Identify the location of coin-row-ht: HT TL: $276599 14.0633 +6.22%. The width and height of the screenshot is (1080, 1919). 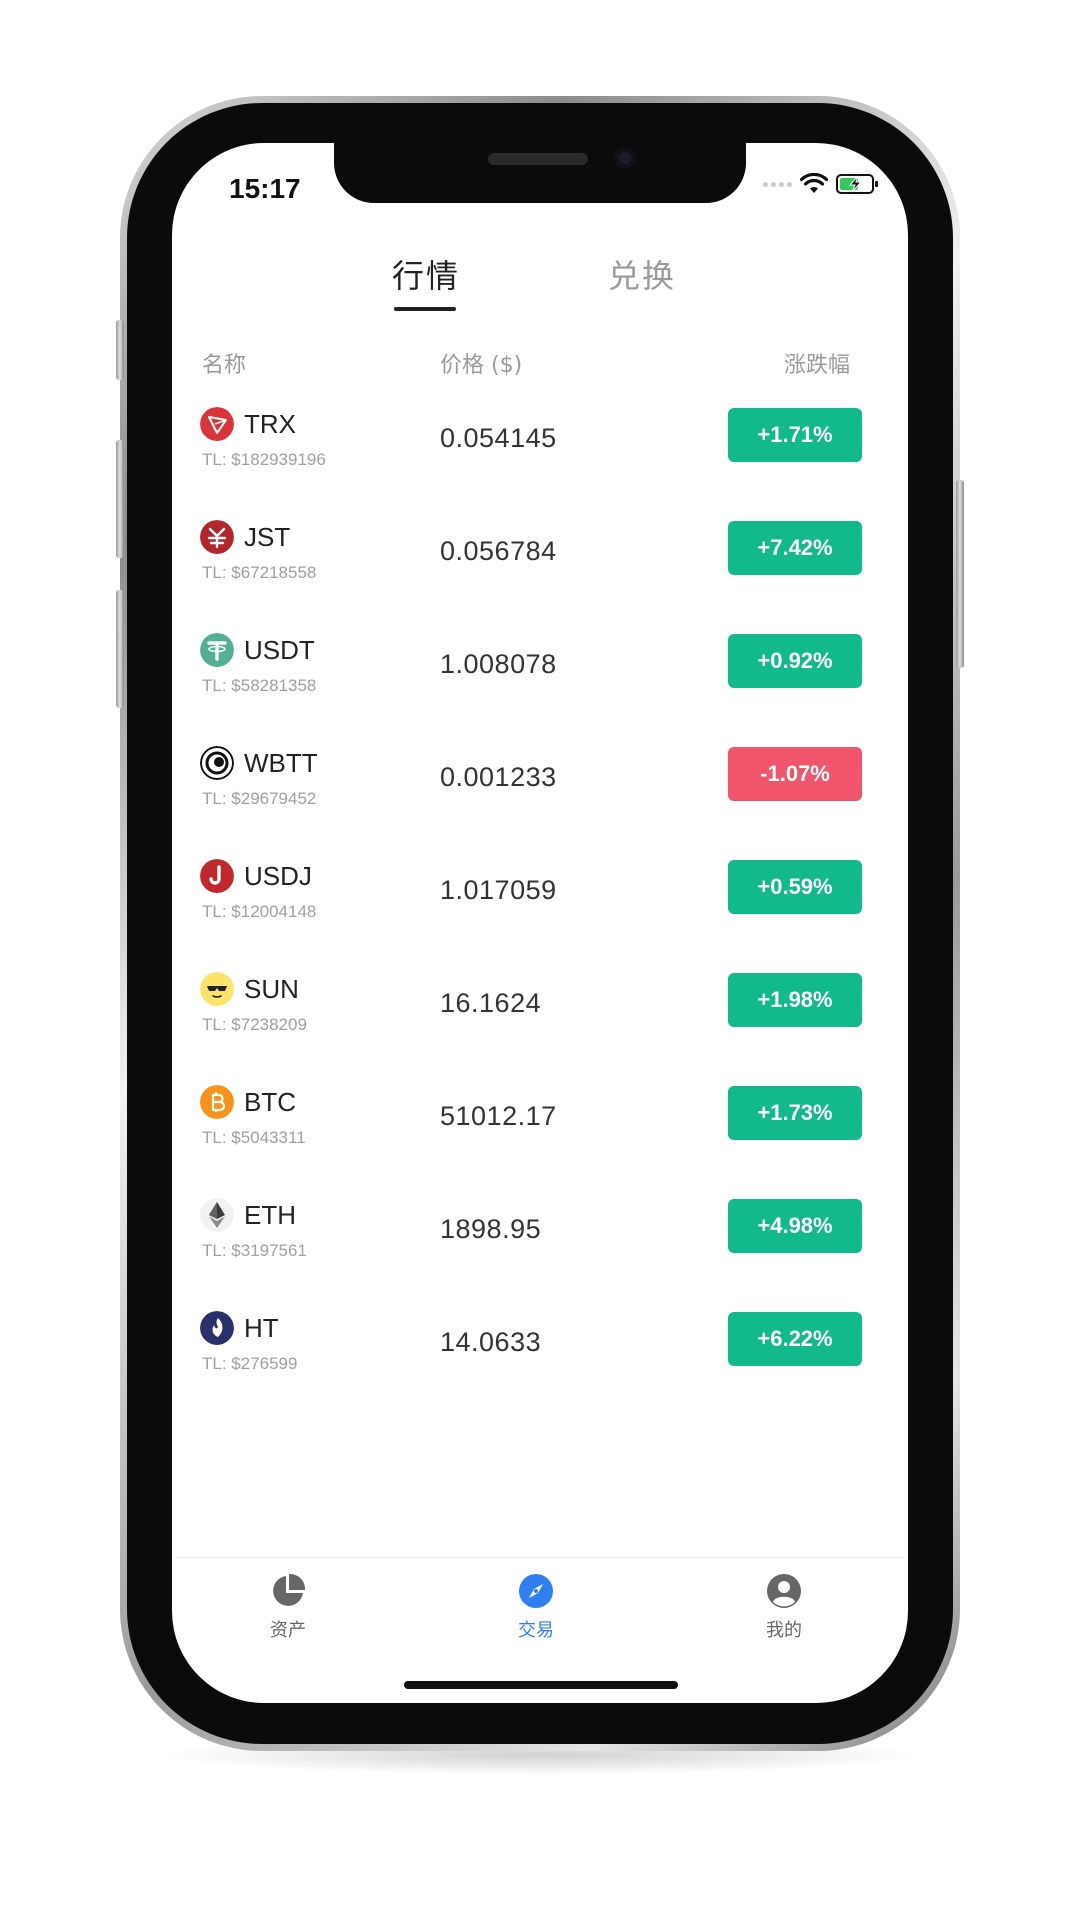
(540, 1353).